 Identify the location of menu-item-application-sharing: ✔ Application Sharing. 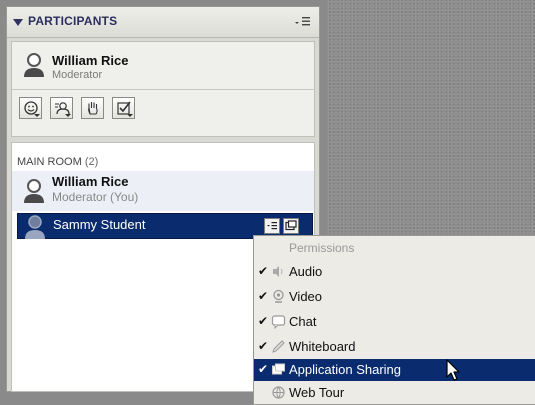
(394, 370).